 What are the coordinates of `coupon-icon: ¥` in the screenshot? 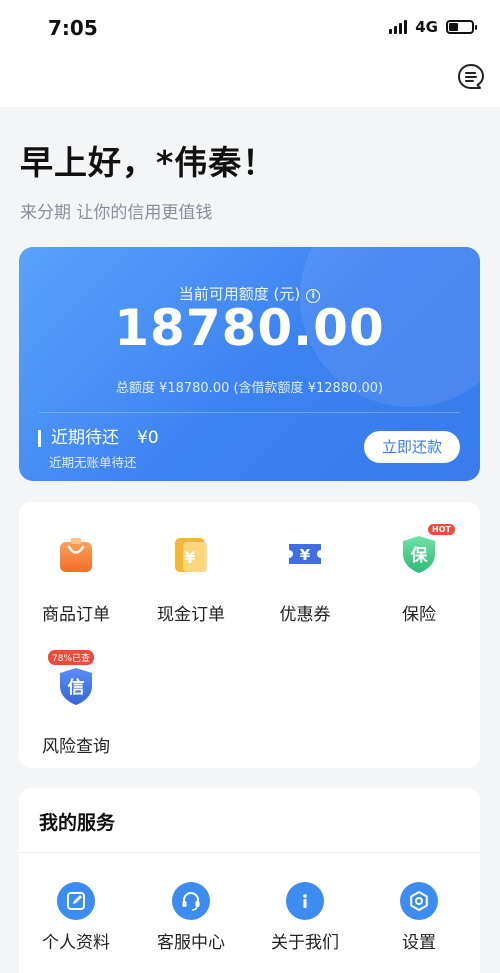 It's located at (305, 554).